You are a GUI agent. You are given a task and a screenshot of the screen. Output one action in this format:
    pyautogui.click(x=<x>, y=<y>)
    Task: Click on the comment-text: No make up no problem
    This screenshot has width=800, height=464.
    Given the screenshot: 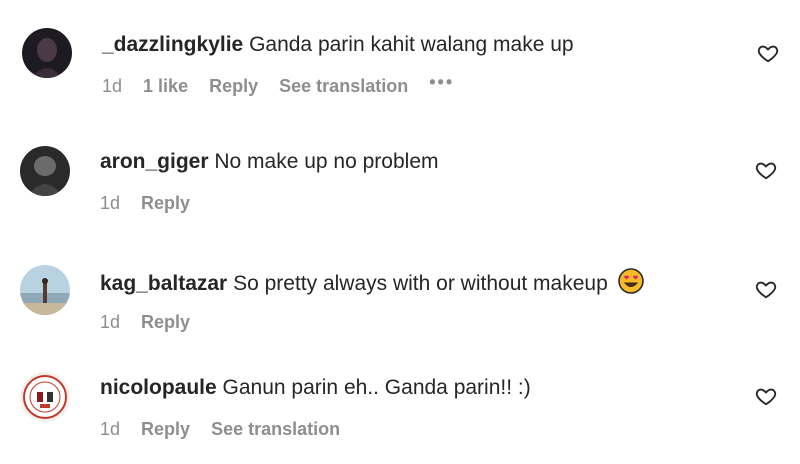 What is the action you would take?
    pyautogui.click(x=326, y=161)
    